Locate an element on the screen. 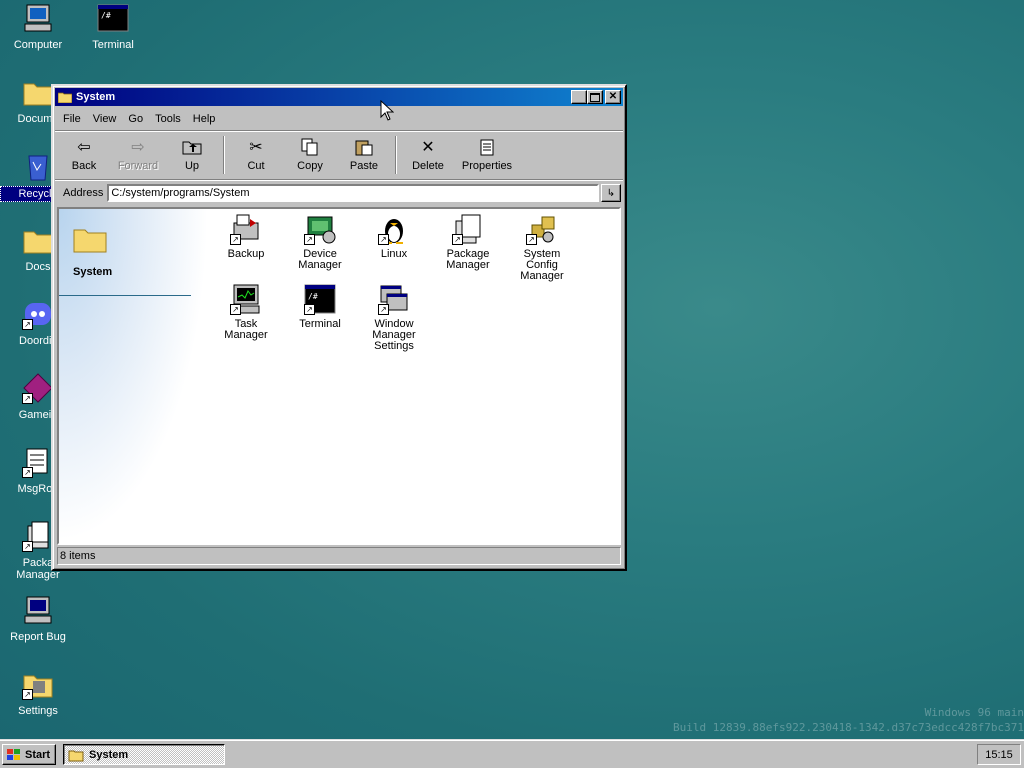 Image resolution: width=1024 pixels, height=768 pixels. maximize-button is located at coordinates (595, 97).